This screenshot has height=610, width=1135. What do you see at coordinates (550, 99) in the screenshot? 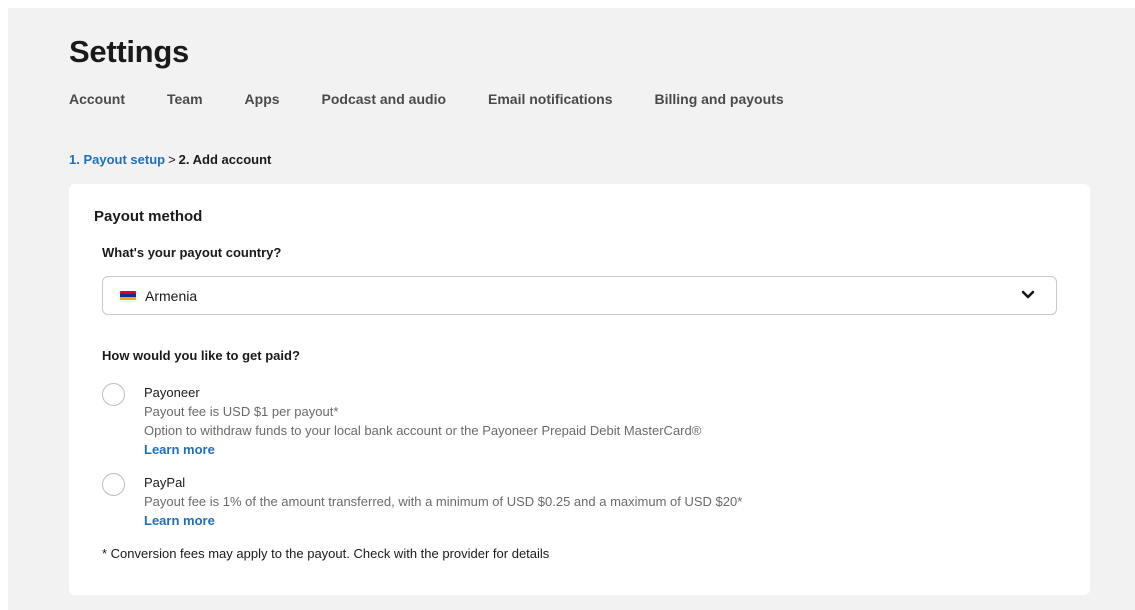
I see `tab-email-notifications: Email notifications` at bounding box center [550, 99].